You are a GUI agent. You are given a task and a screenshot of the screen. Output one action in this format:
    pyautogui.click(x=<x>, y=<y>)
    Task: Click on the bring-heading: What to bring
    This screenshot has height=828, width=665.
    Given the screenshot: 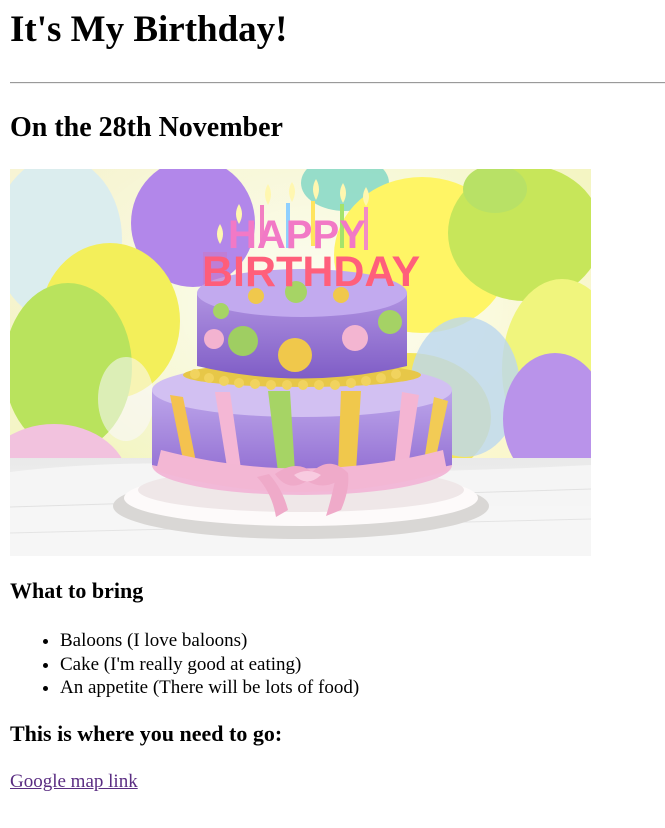 What is the action you would take?
    pyautogui.click(x=77, y=590)
    